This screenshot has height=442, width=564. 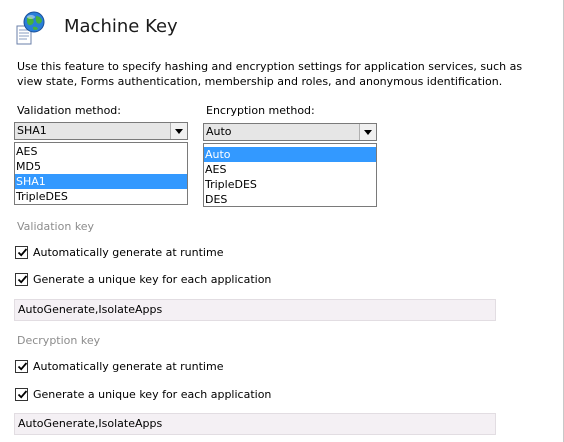 I want to click on decryption-key-textbox: AutoGenerate,IsolateApps, so click(x=255, y=424).